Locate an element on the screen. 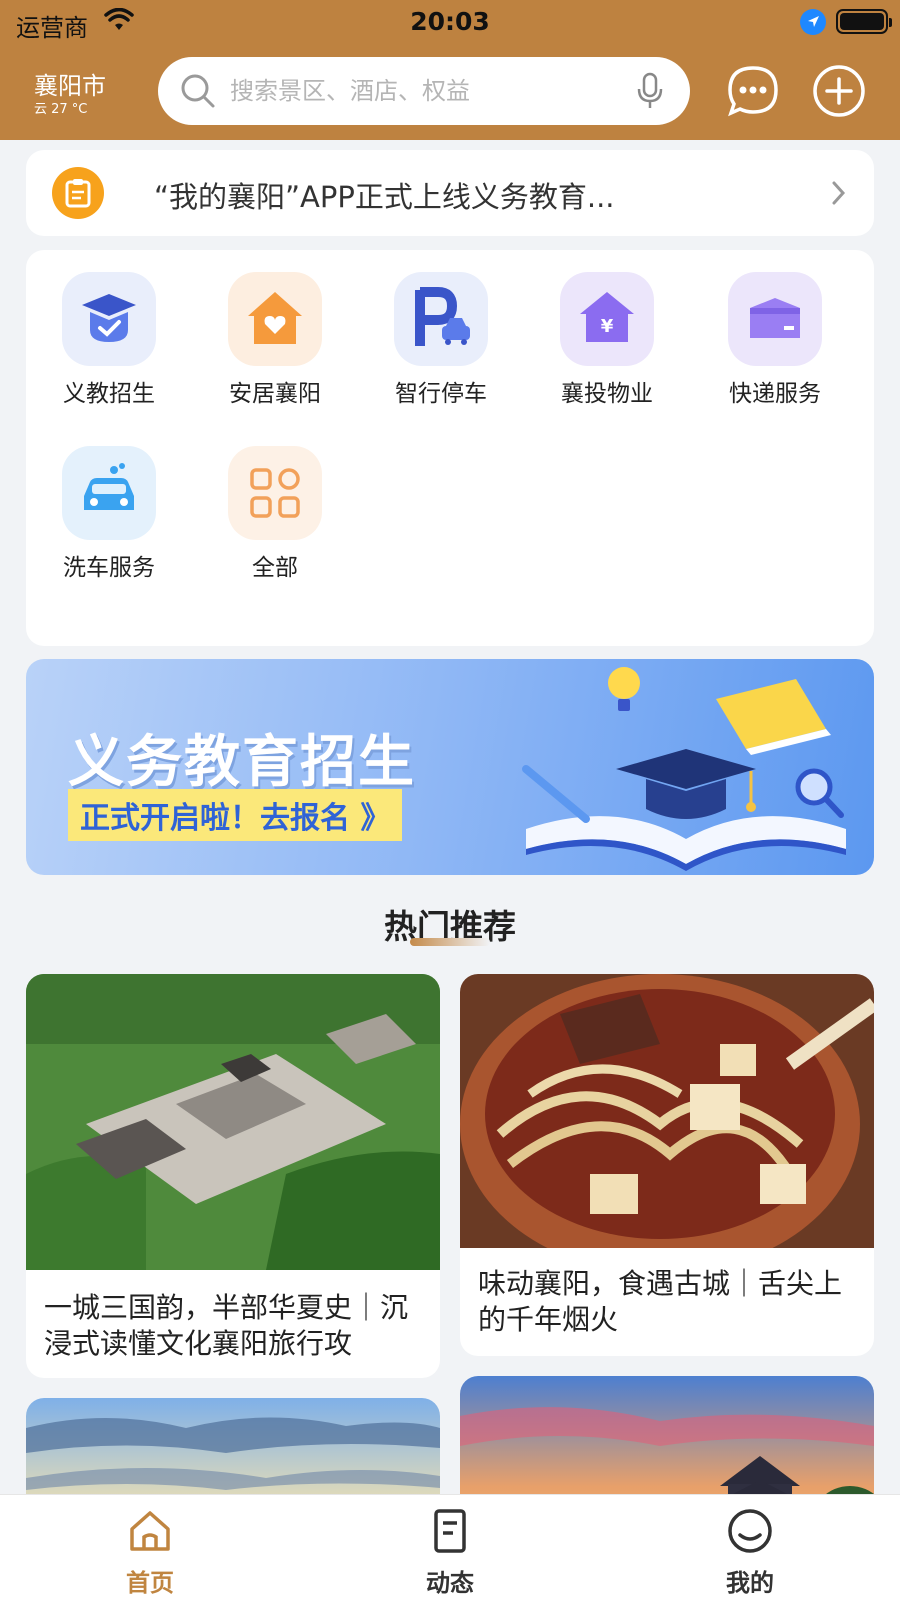  enrollment-banner: 义务教育招生 正式开启啦！去报名 》 is located at coordinates (450, 767).